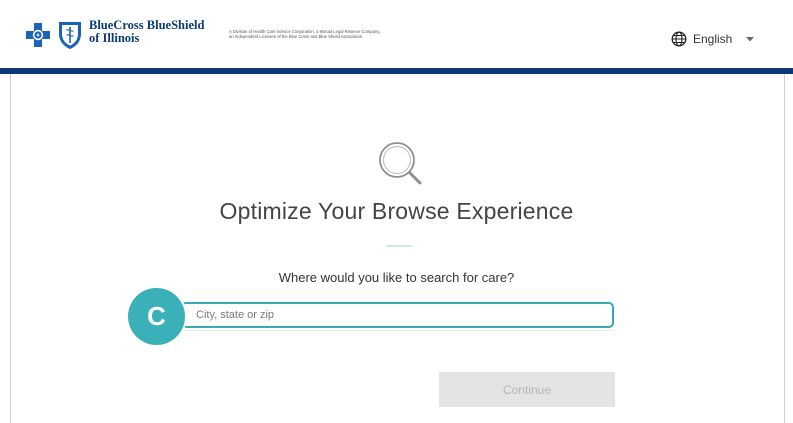  Describe the element at coordinates (396, 71) in the screenshot. I see `header-accent-bar` at that location.